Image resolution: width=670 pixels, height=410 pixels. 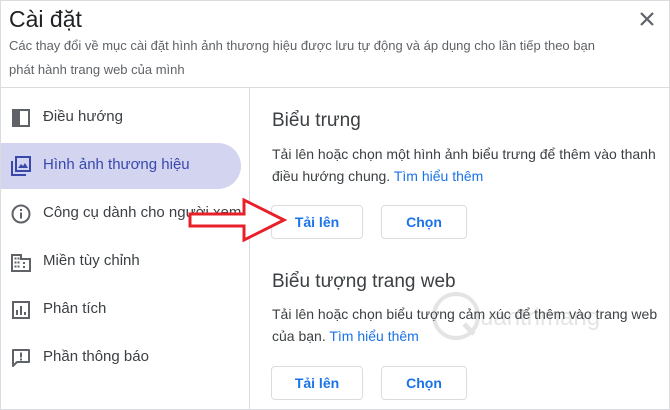 I want to click on sidebar-item-label: Phân tích, so click(x=75, y=308).